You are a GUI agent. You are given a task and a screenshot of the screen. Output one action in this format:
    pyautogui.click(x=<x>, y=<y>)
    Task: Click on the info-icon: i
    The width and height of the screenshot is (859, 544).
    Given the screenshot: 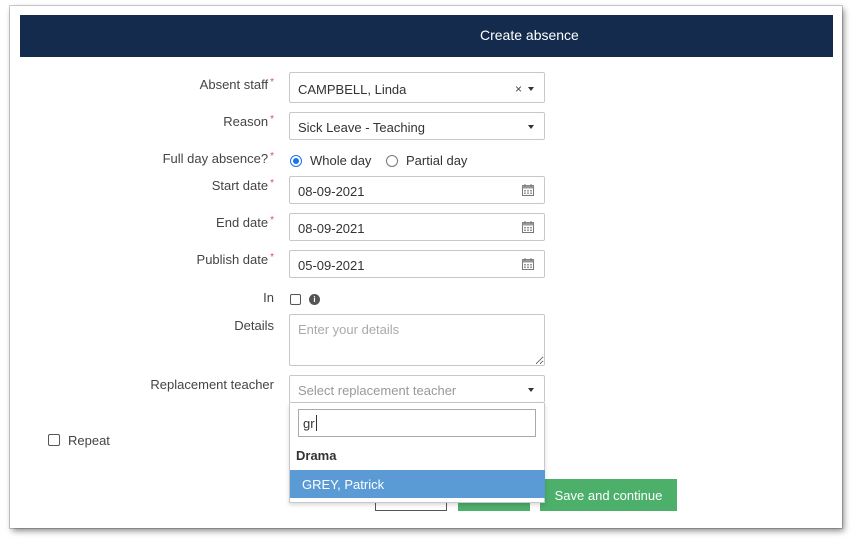 What is the action you would take?
    pyautogui.click(x=314, y=299)
    